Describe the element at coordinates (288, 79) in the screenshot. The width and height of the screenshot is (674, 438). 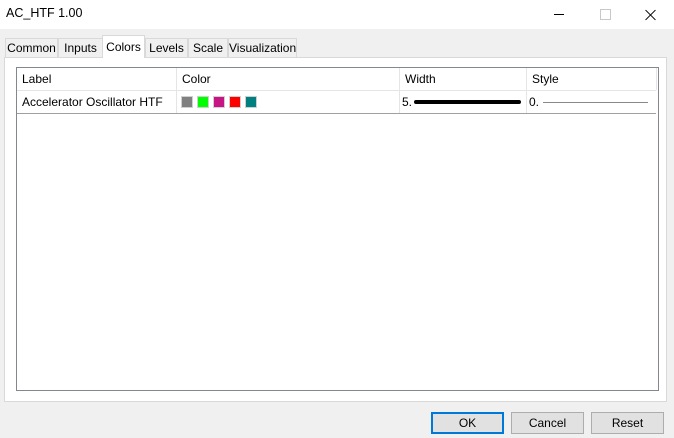
I see `column-header-color: Color` at that location.